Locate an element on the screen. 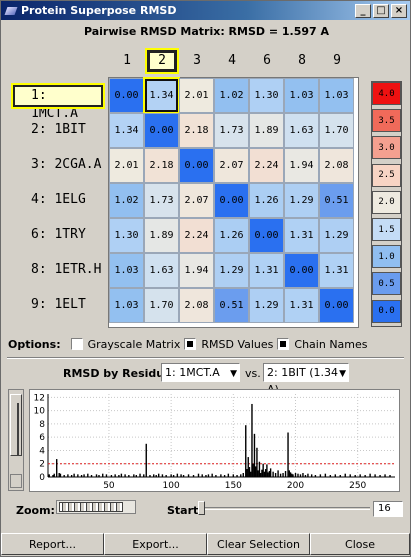 Image resolution: width=411 pixels, height=557 pixels. y-tick-label: 6 is located at coordinates (42, 438).